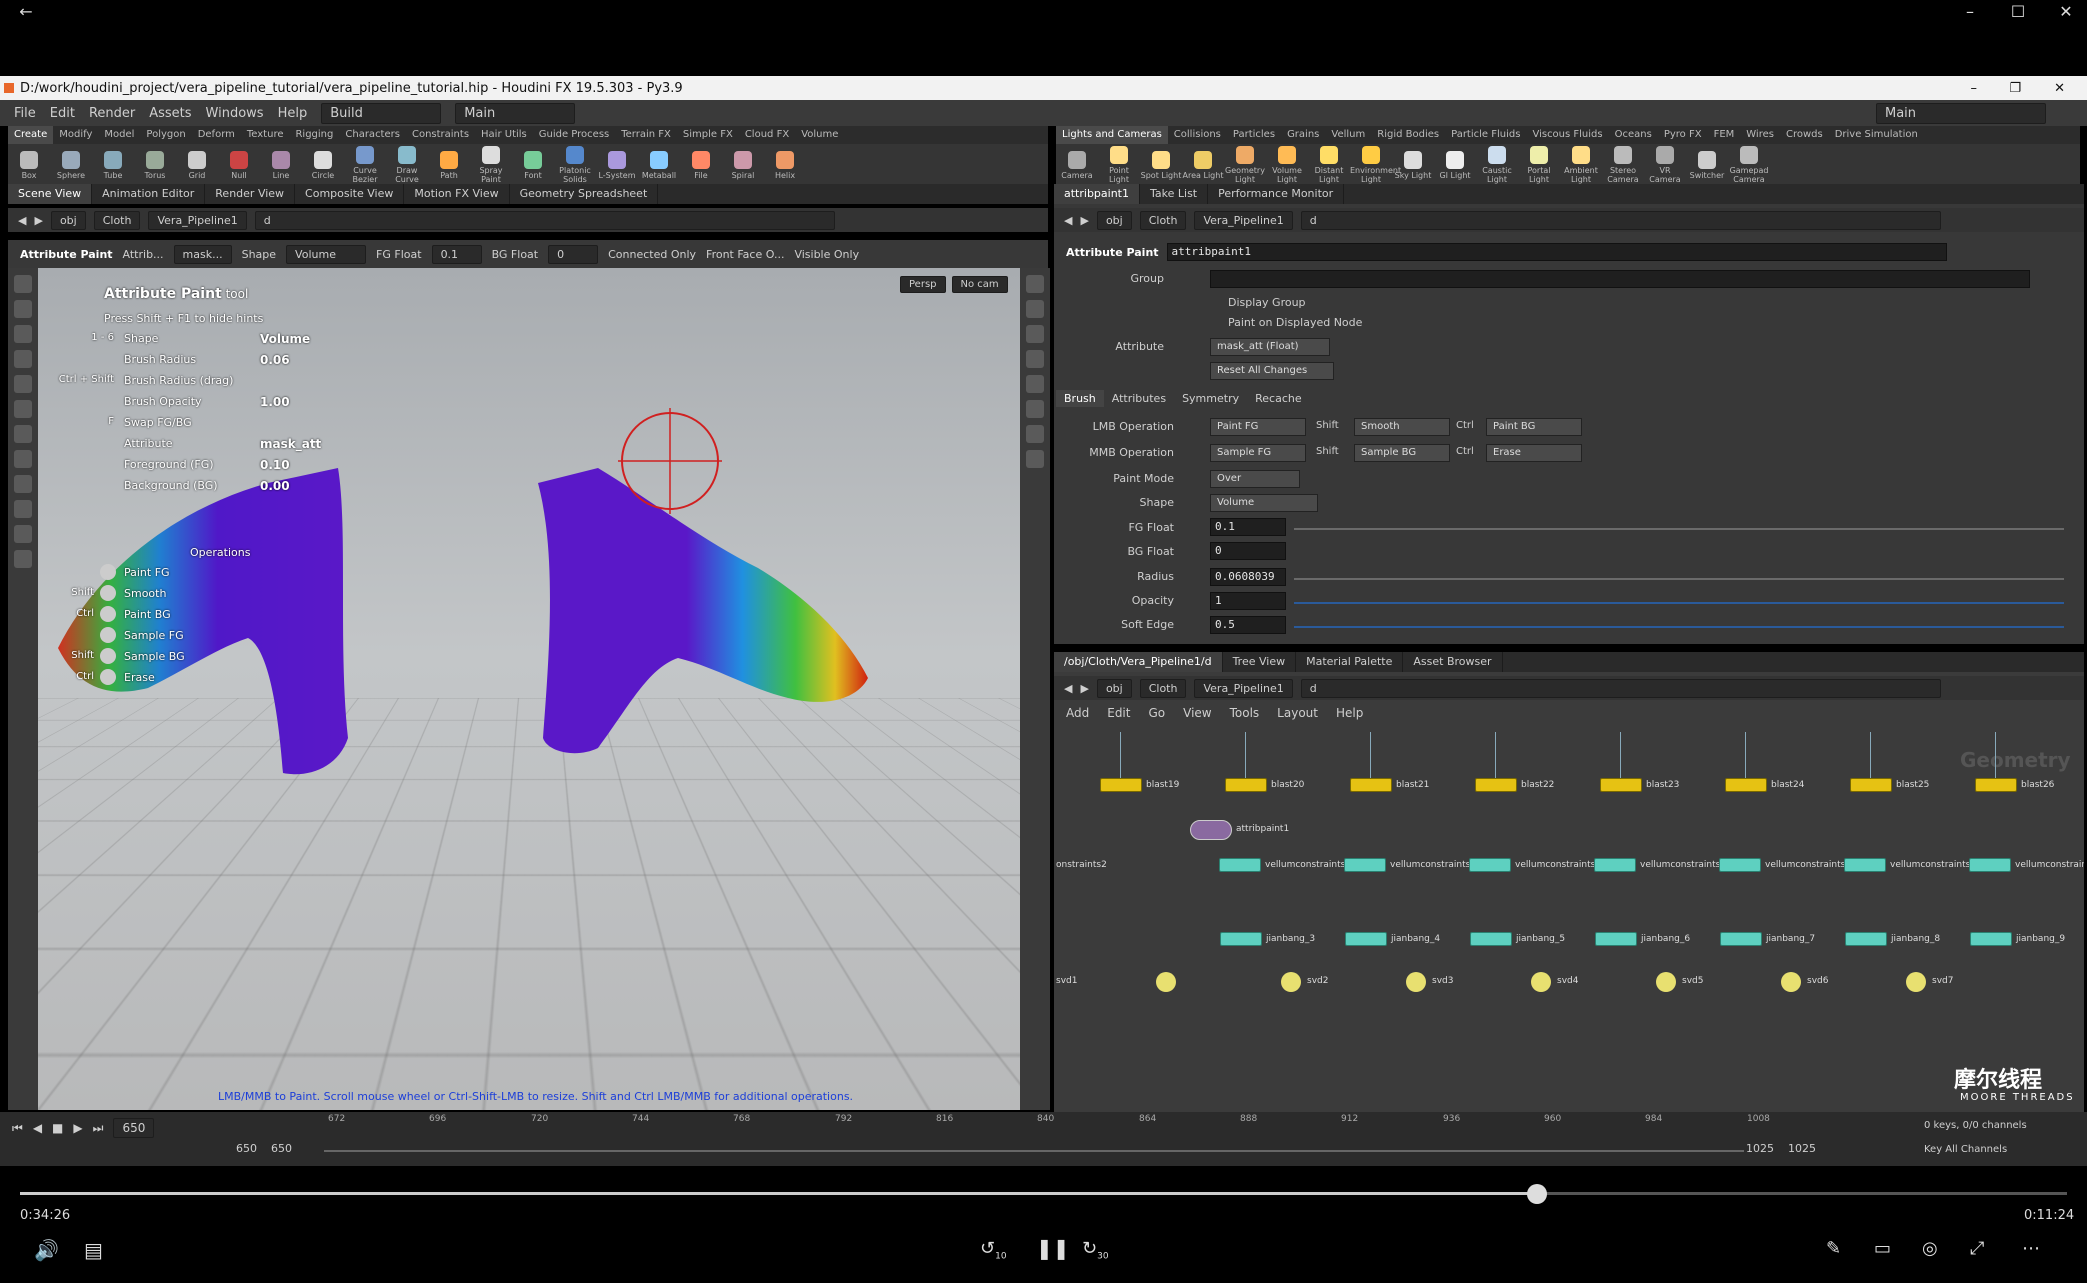  What do you see at coordinates (314, 135) in the screenshot?
I see `shelf-tab: Rigging` at bounding box center [314, 135].